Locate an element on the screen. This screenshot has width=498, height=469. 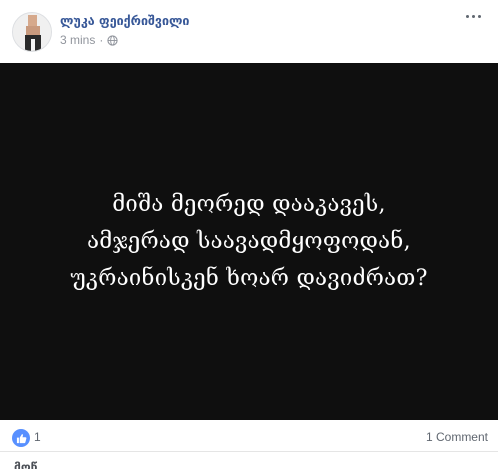
image-text-line: უკრაინისკენ ხოარ დავიძრათ? is located at coordinates (249, 278).